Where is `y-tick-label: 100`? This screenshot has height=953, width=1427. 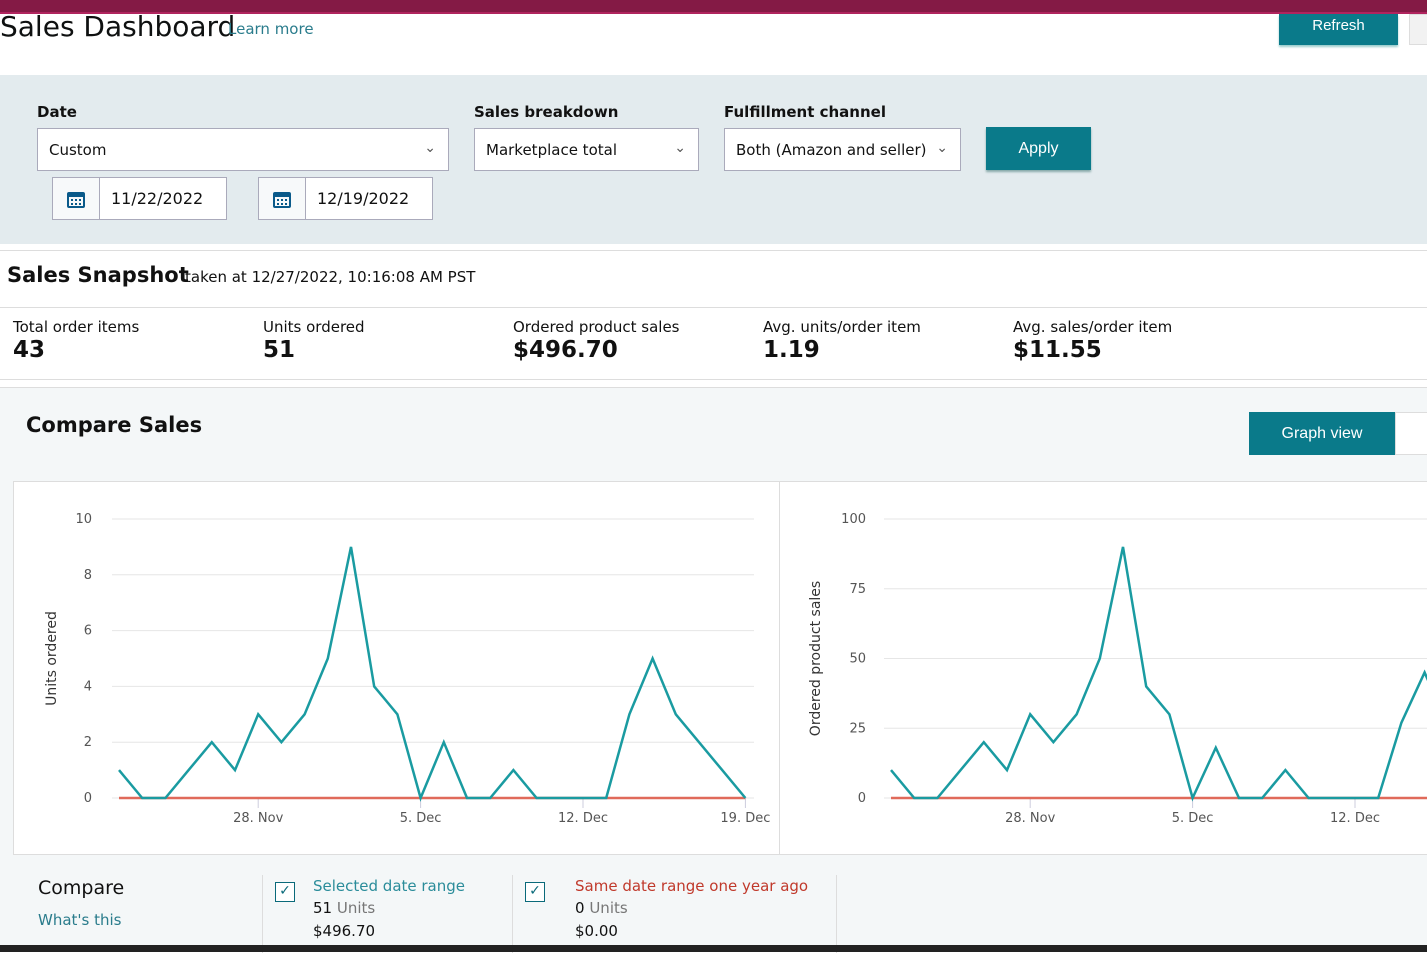
y-tick-label: 100 is located at coordinates (853, 519).